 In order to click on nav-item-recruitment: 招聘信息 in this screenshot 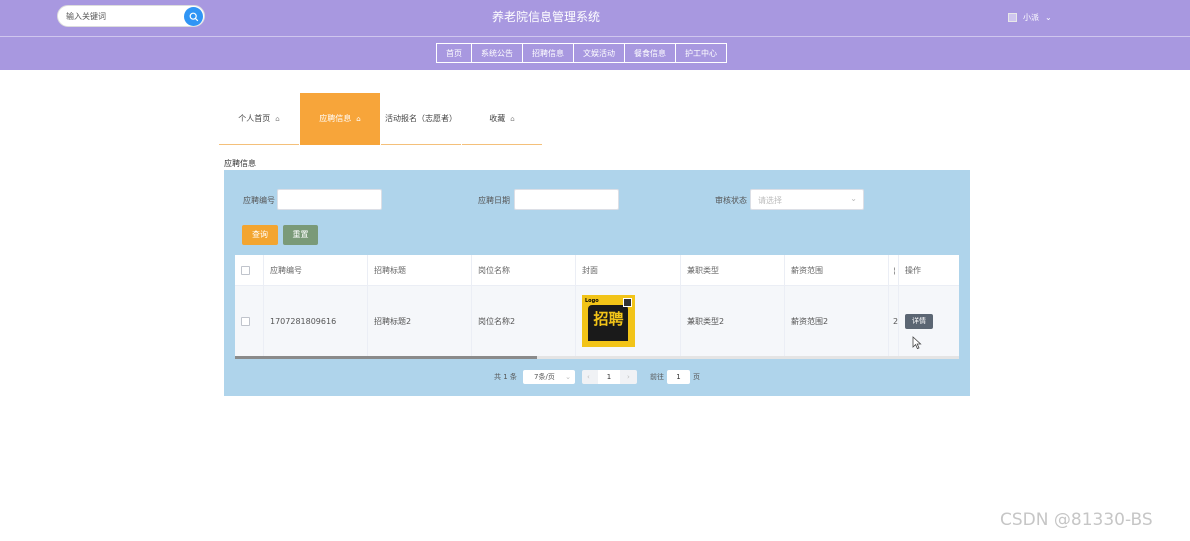, I will do `click(548, 53)`.